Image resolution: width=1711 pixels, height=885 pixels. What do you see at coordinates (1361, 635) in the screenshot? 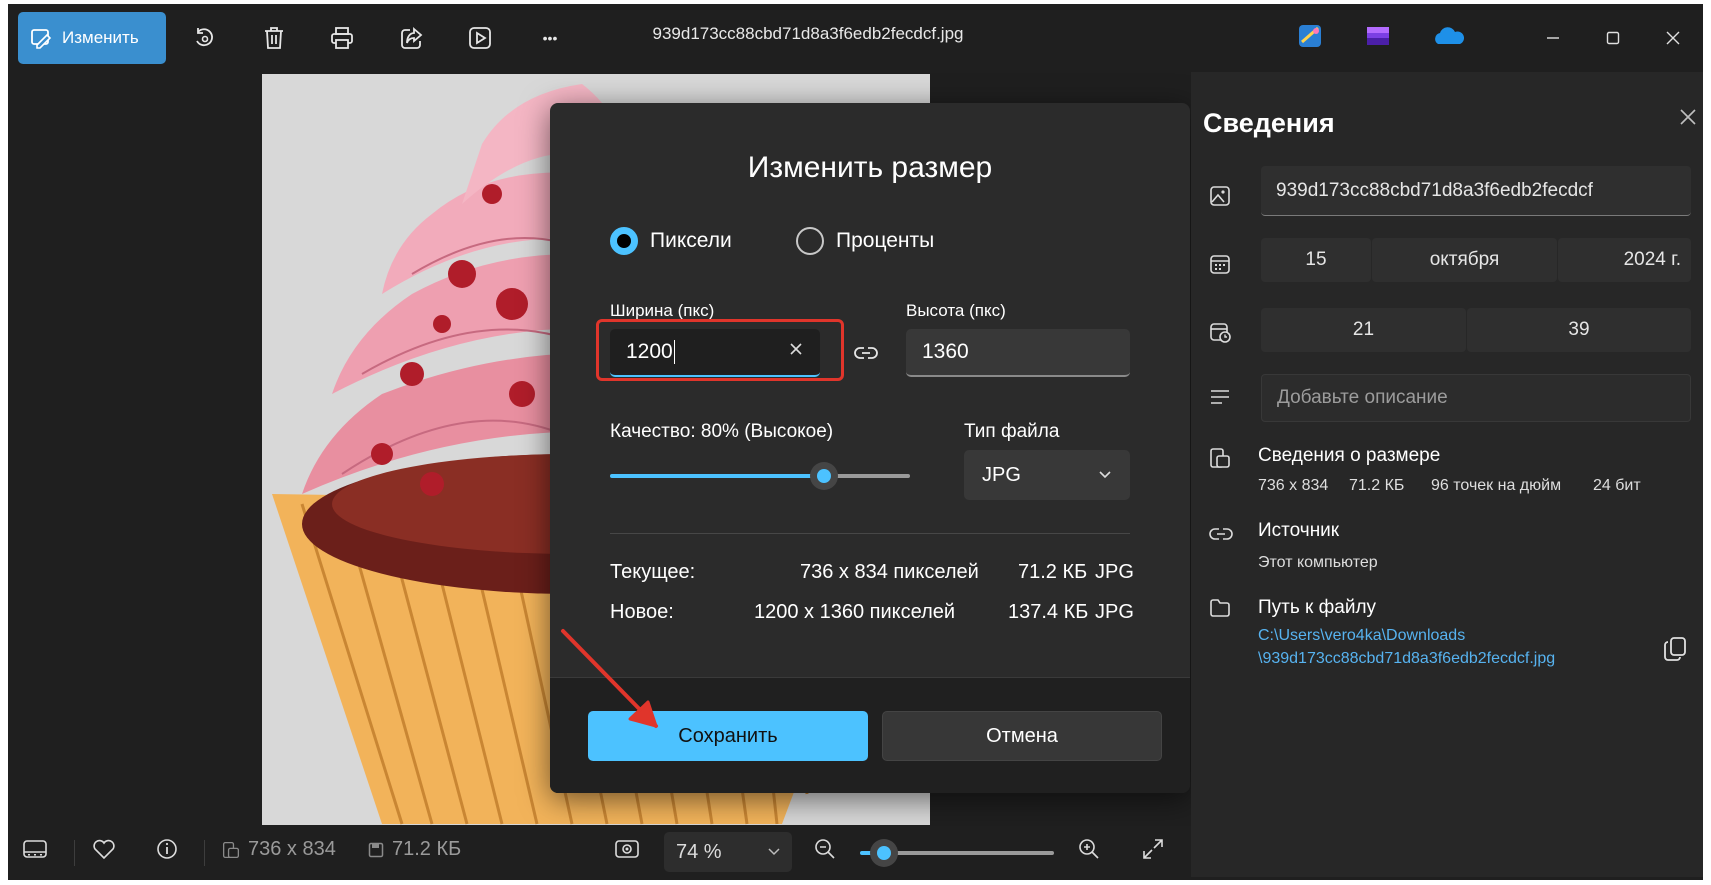
I see `path-line1: C:\Users\vero4ka\Downloads` at bounding box center [1361, 635].